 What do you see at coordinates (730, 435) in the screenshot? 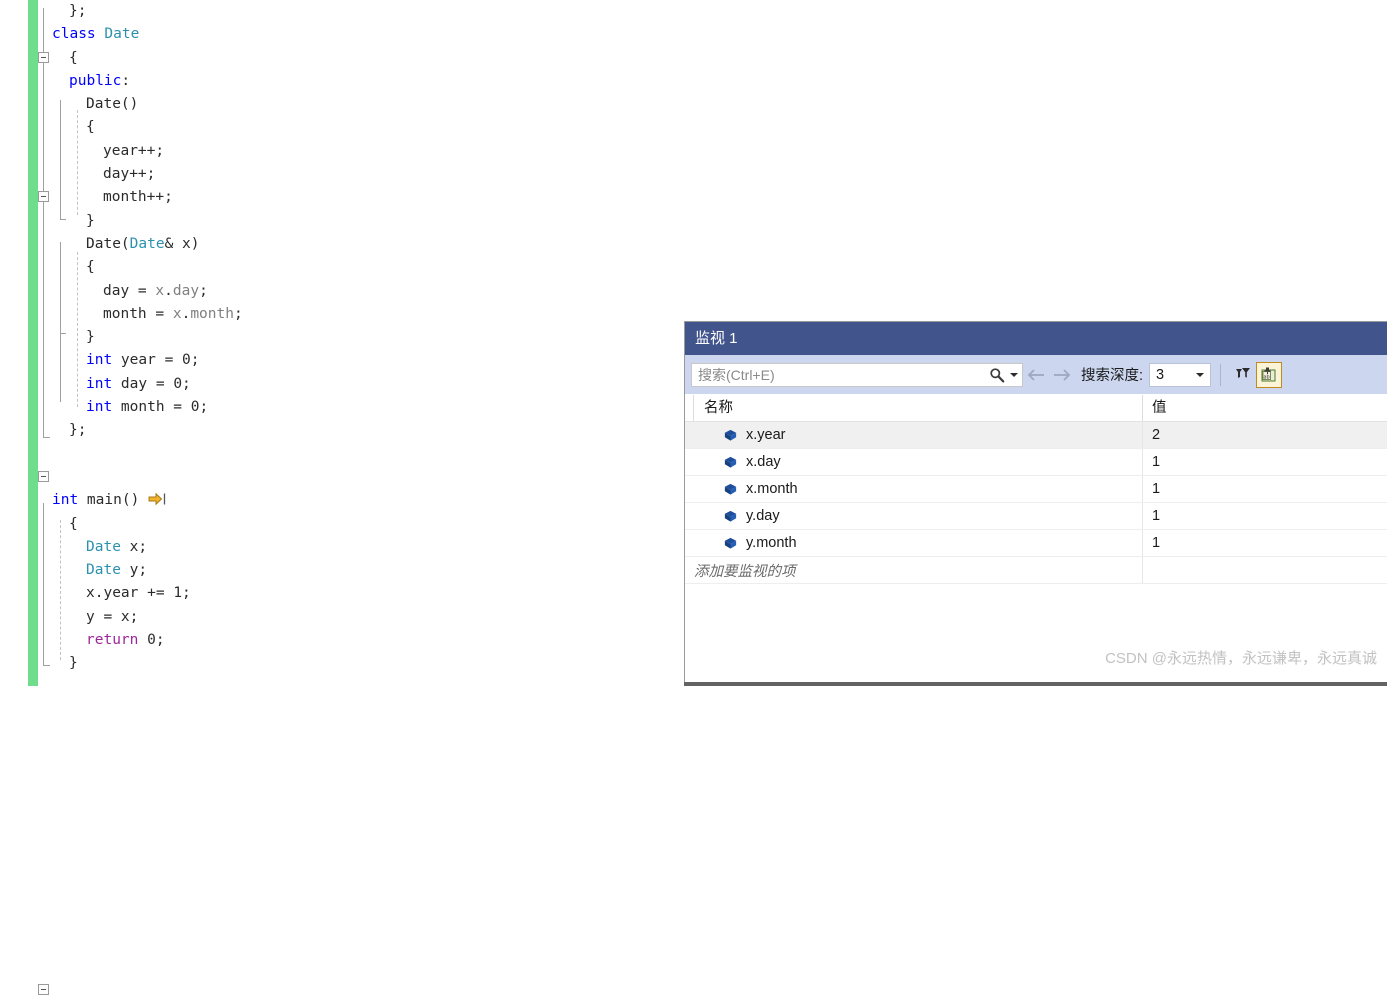
I see `field-icon` at bounding box center [730, 435].